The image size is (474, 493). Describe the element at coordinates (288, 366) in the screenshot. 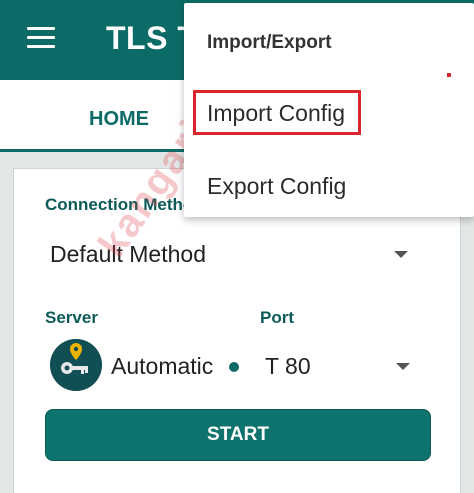

I see `port-value: T 80` at that location.